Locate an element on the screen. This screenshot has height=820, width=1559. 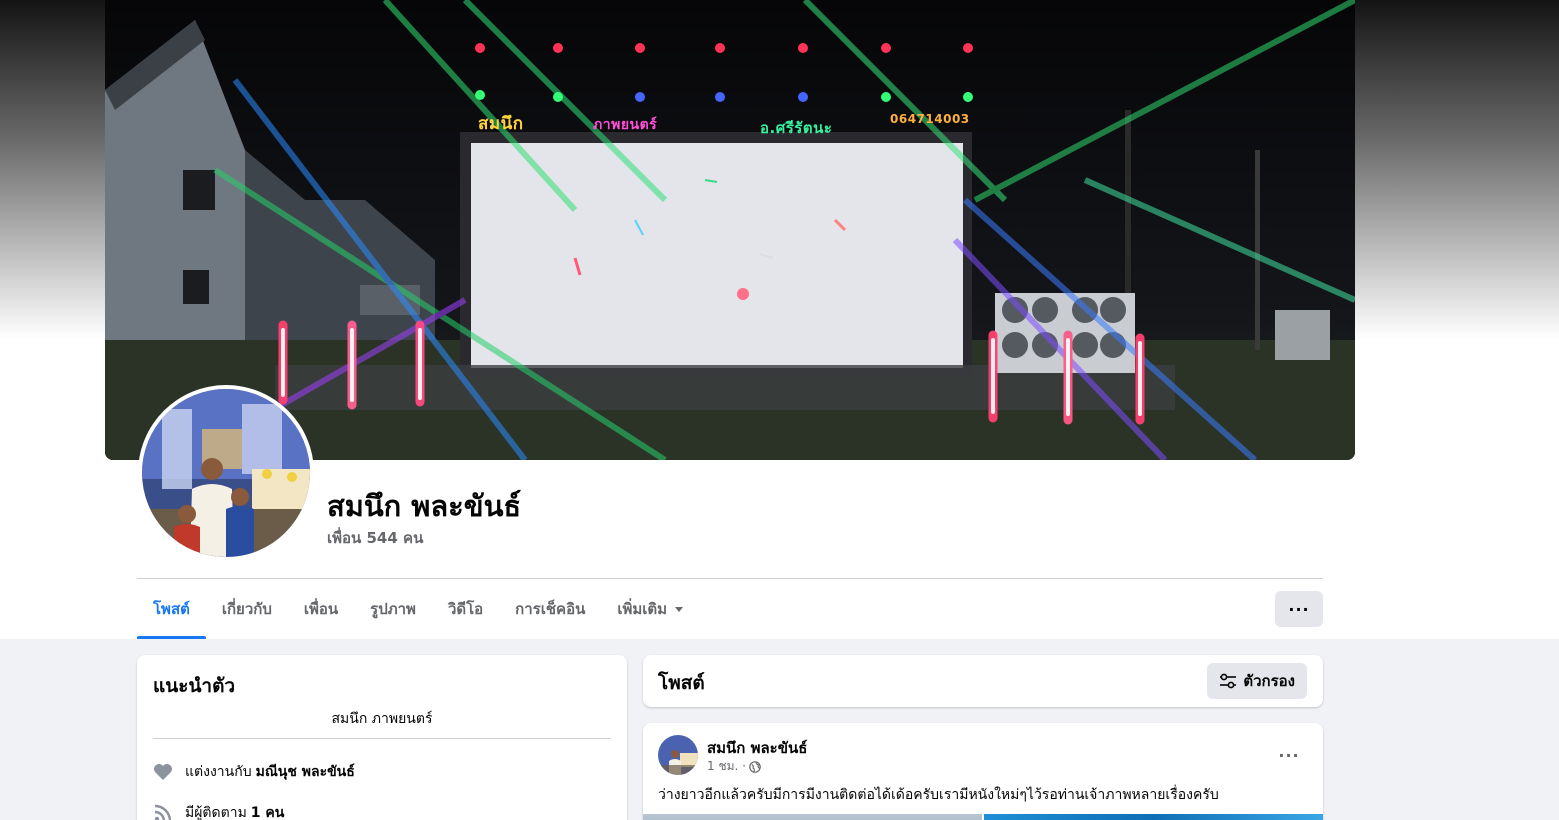
heart-icon is located at coordinates (163, 772).